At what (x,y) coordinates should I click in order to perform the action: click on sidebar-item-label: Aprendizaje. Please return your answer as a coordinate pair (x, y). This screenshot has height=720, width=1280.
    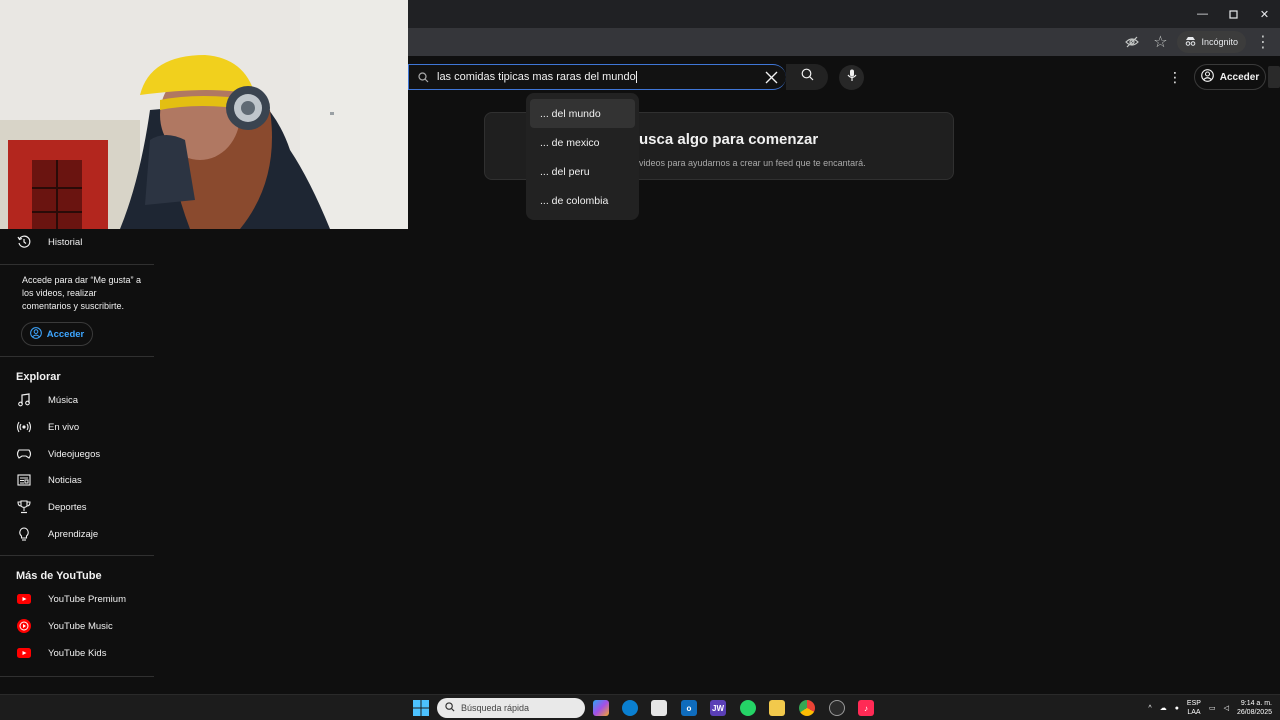
    Looking at the image, I should click on (73, 534).